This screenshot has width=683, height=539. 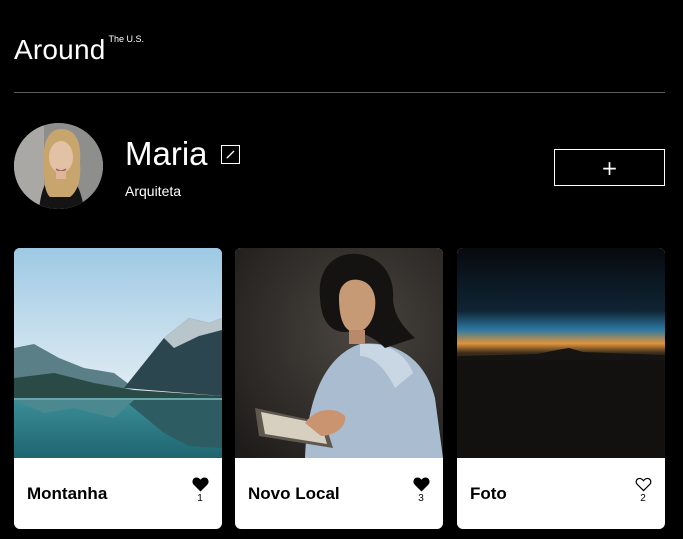 I want to click on logo: Around, so click(x=60, y=49).